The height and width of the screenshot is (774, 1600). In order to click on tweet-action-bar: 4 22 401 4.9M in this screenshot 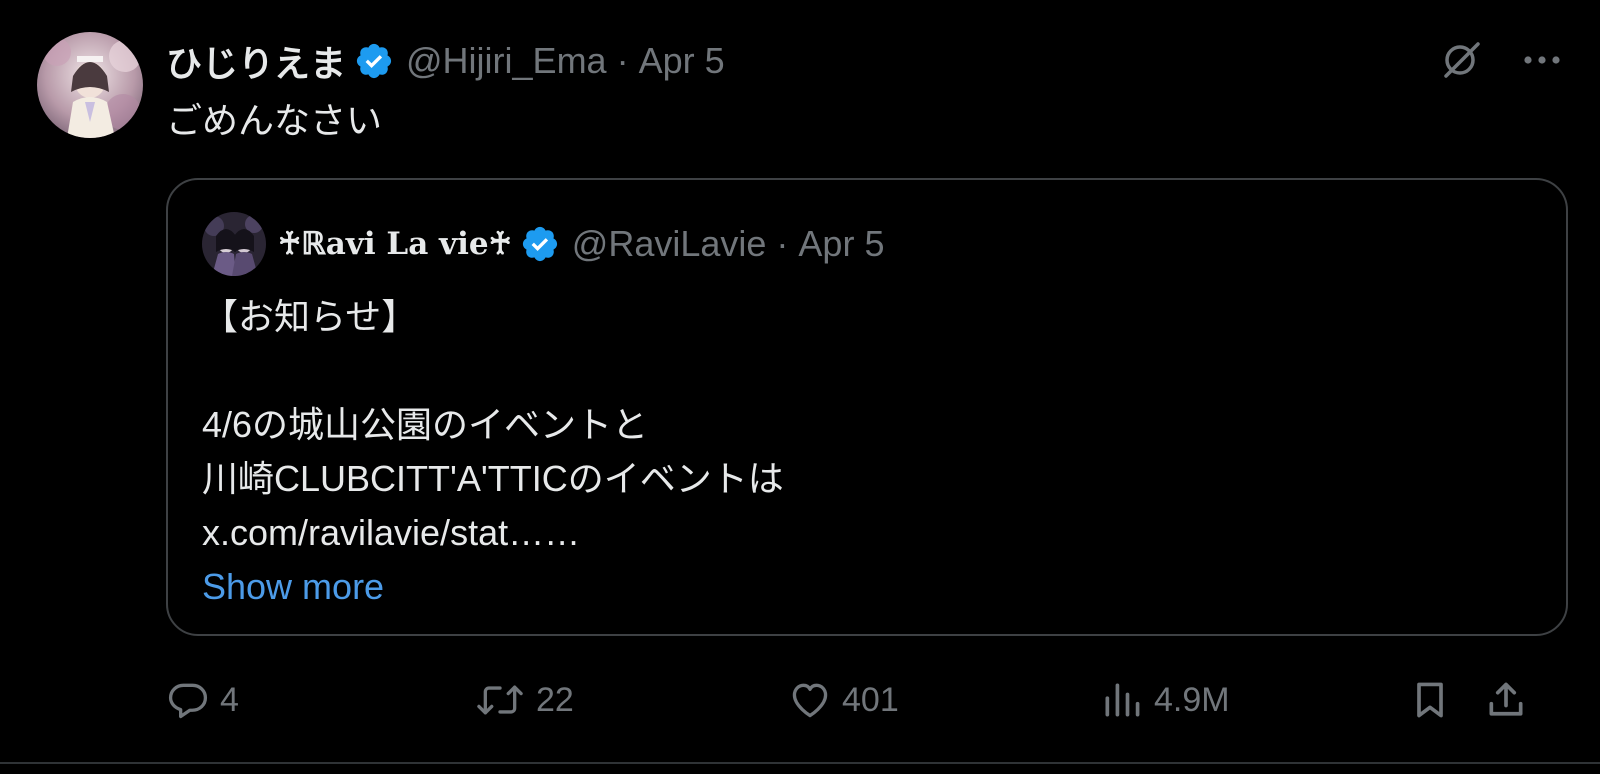, I will do `click(866, 700)`.